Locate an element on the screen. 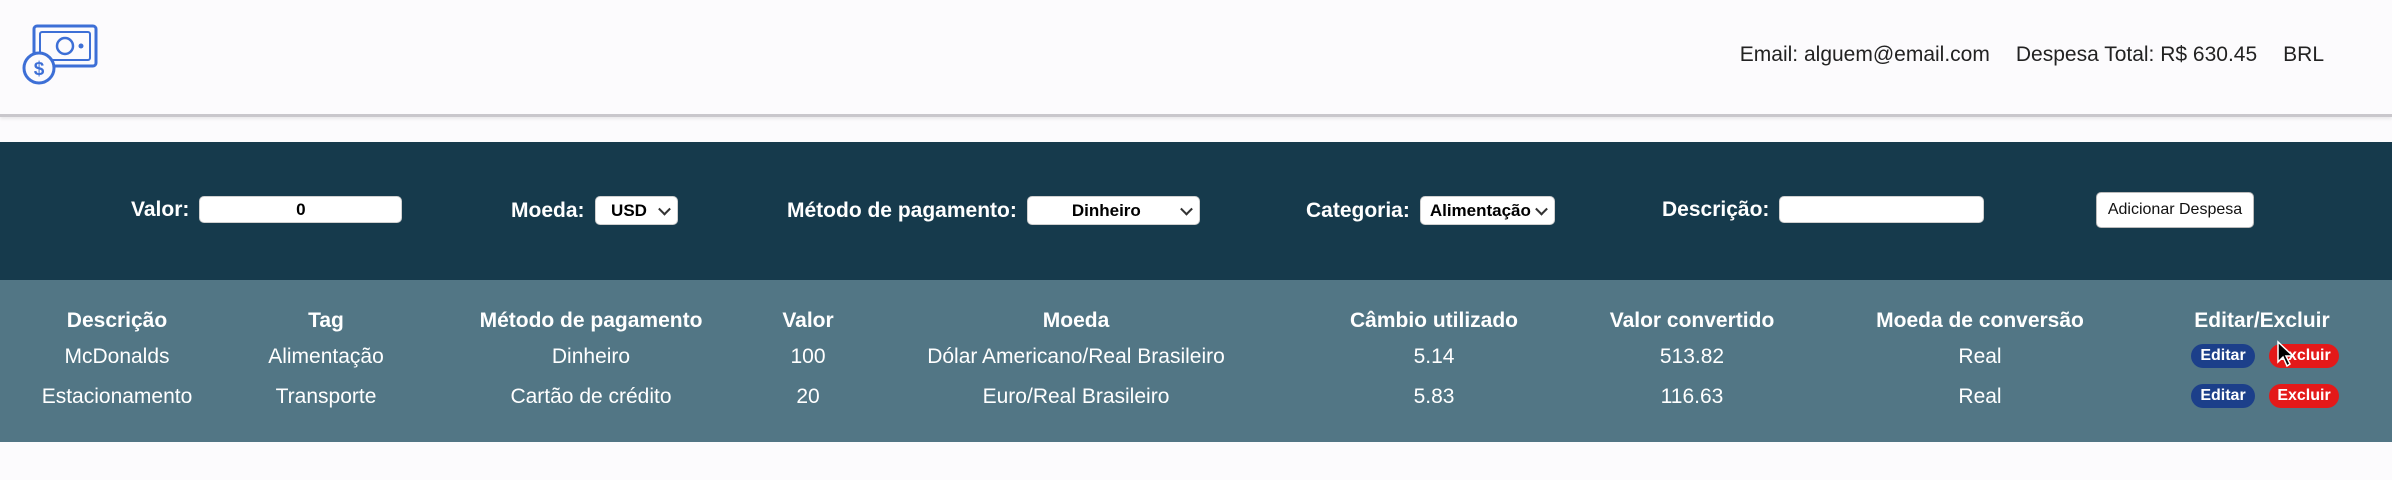  money-bill-dollar-icon: $ is located at coordinates (60, 54).